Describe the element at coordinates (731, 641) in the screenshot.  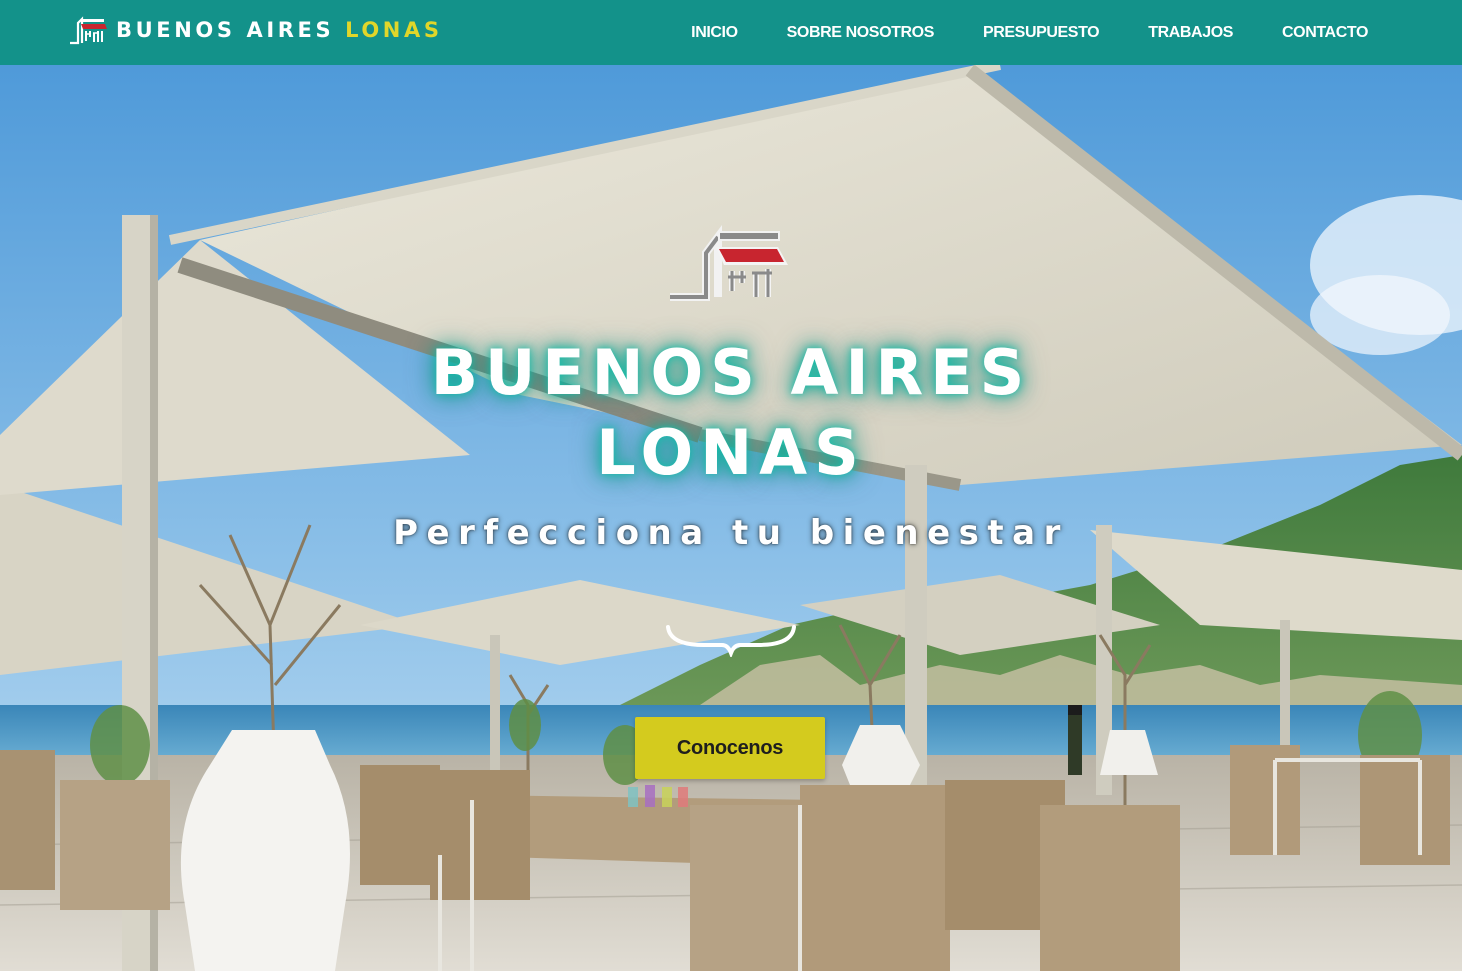
I see `curly-brace-divider-icon` at that location.